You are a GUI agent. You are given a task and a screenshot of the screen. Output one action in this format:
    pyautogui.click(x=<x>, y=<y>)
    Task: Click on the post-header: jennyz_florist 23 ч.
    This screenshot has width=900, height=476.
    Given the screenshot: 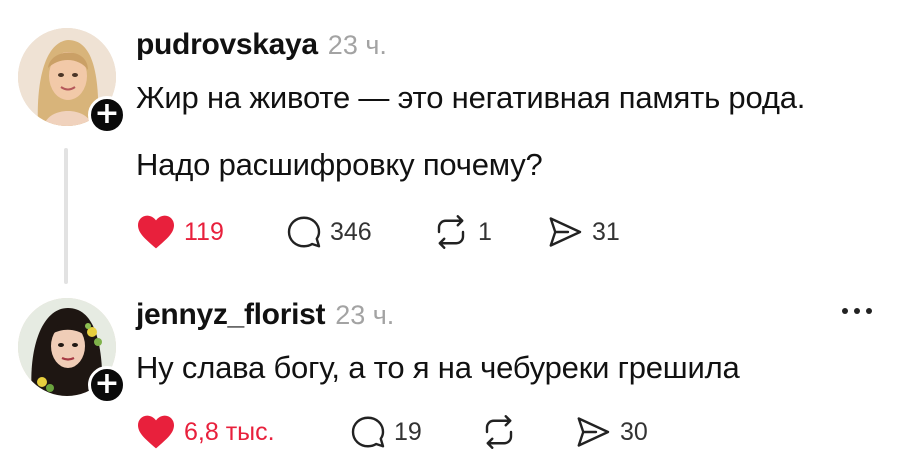 What is the action you would take?
    pyautogui.click(x=265, y=315)
    